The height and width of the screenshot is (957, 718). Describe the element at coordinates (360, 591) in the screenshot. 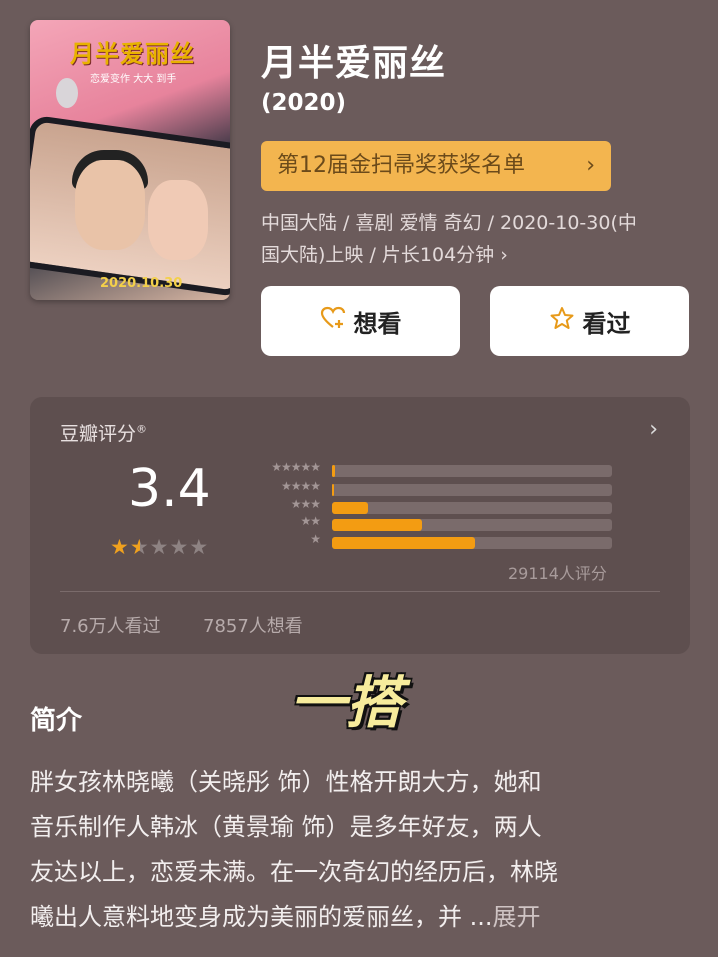

I see `divider` at that location.